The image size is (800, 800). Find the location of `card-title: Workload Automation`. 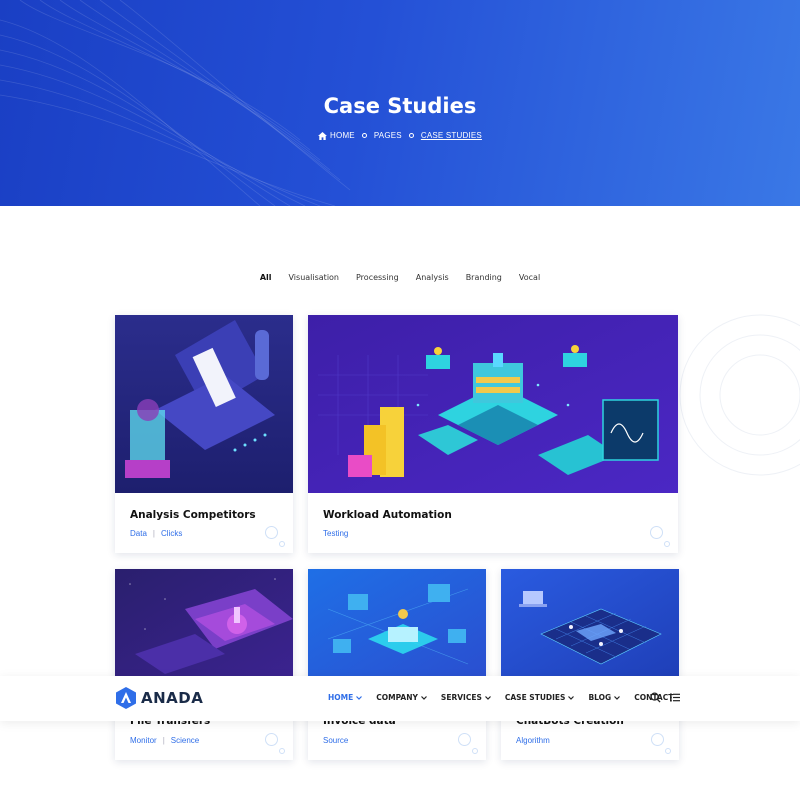

card-title: Workload Automation is located at coordinates (387, 515).